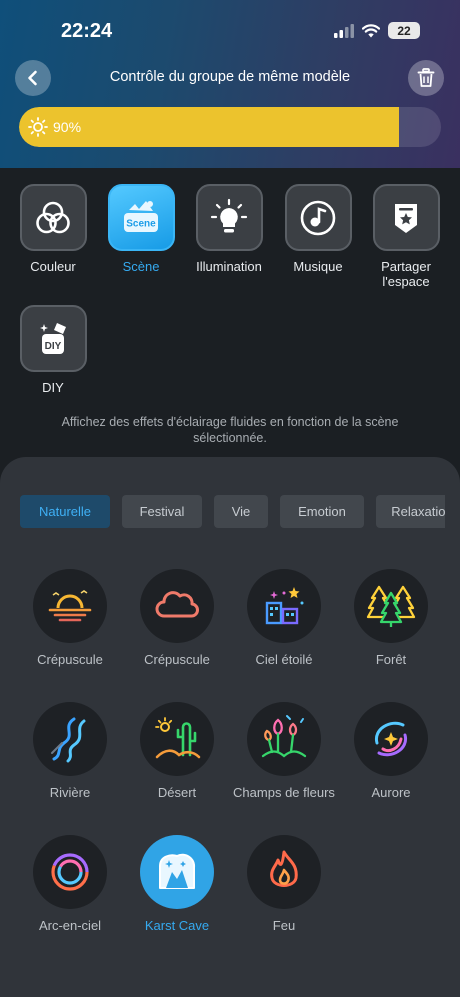  What do you see at coordinates (53, 387) in the screenshot?
I see `mode-label: DIY` at bounding box center [53, 387].